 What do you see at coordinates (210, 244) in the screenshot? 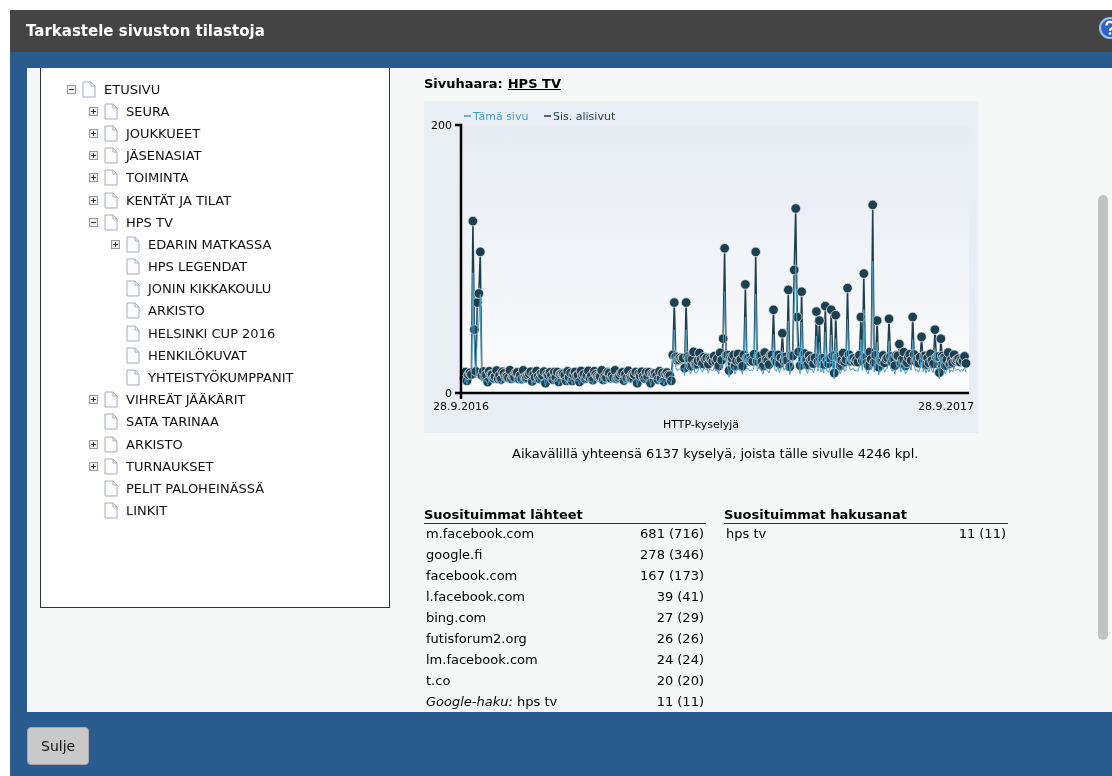
I see `tree-item: EDARIN MATKASSA` at bounding box center [210, 244].